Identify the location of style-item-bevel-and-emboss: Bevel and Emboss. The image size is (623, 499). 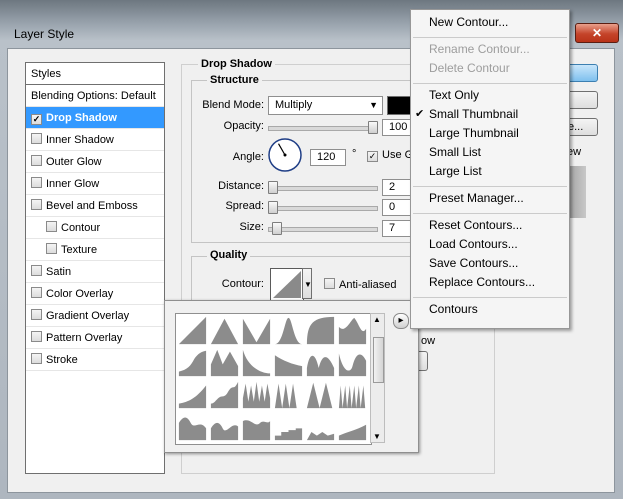
(95, 206).